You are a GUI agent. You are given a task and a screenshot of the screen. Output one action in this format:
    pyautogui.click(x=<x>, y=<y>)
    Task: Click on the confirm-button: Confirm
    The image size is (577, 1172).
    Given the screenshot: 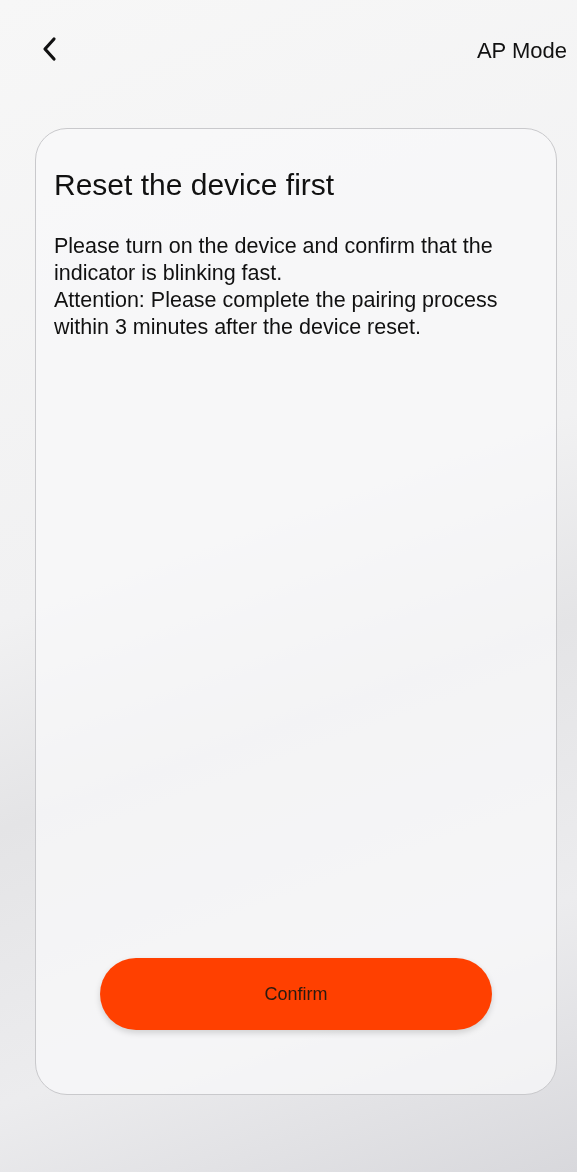 What is the action you would take?
    pyautogui.click(x=296, y=994)
    